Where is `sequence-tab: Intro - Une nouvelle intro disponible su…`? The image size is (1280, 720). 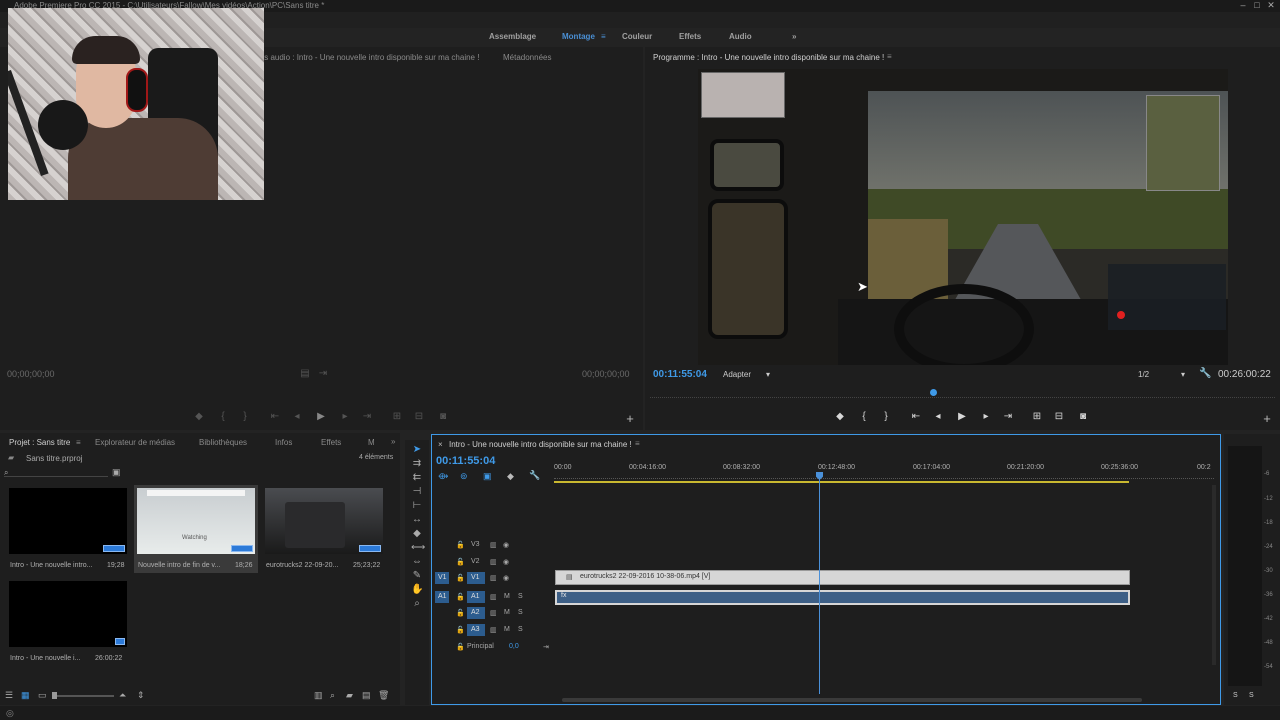
sequence-tab: Intro - Une nouvelle intro disponible su… is located at coordinates (540, 444).